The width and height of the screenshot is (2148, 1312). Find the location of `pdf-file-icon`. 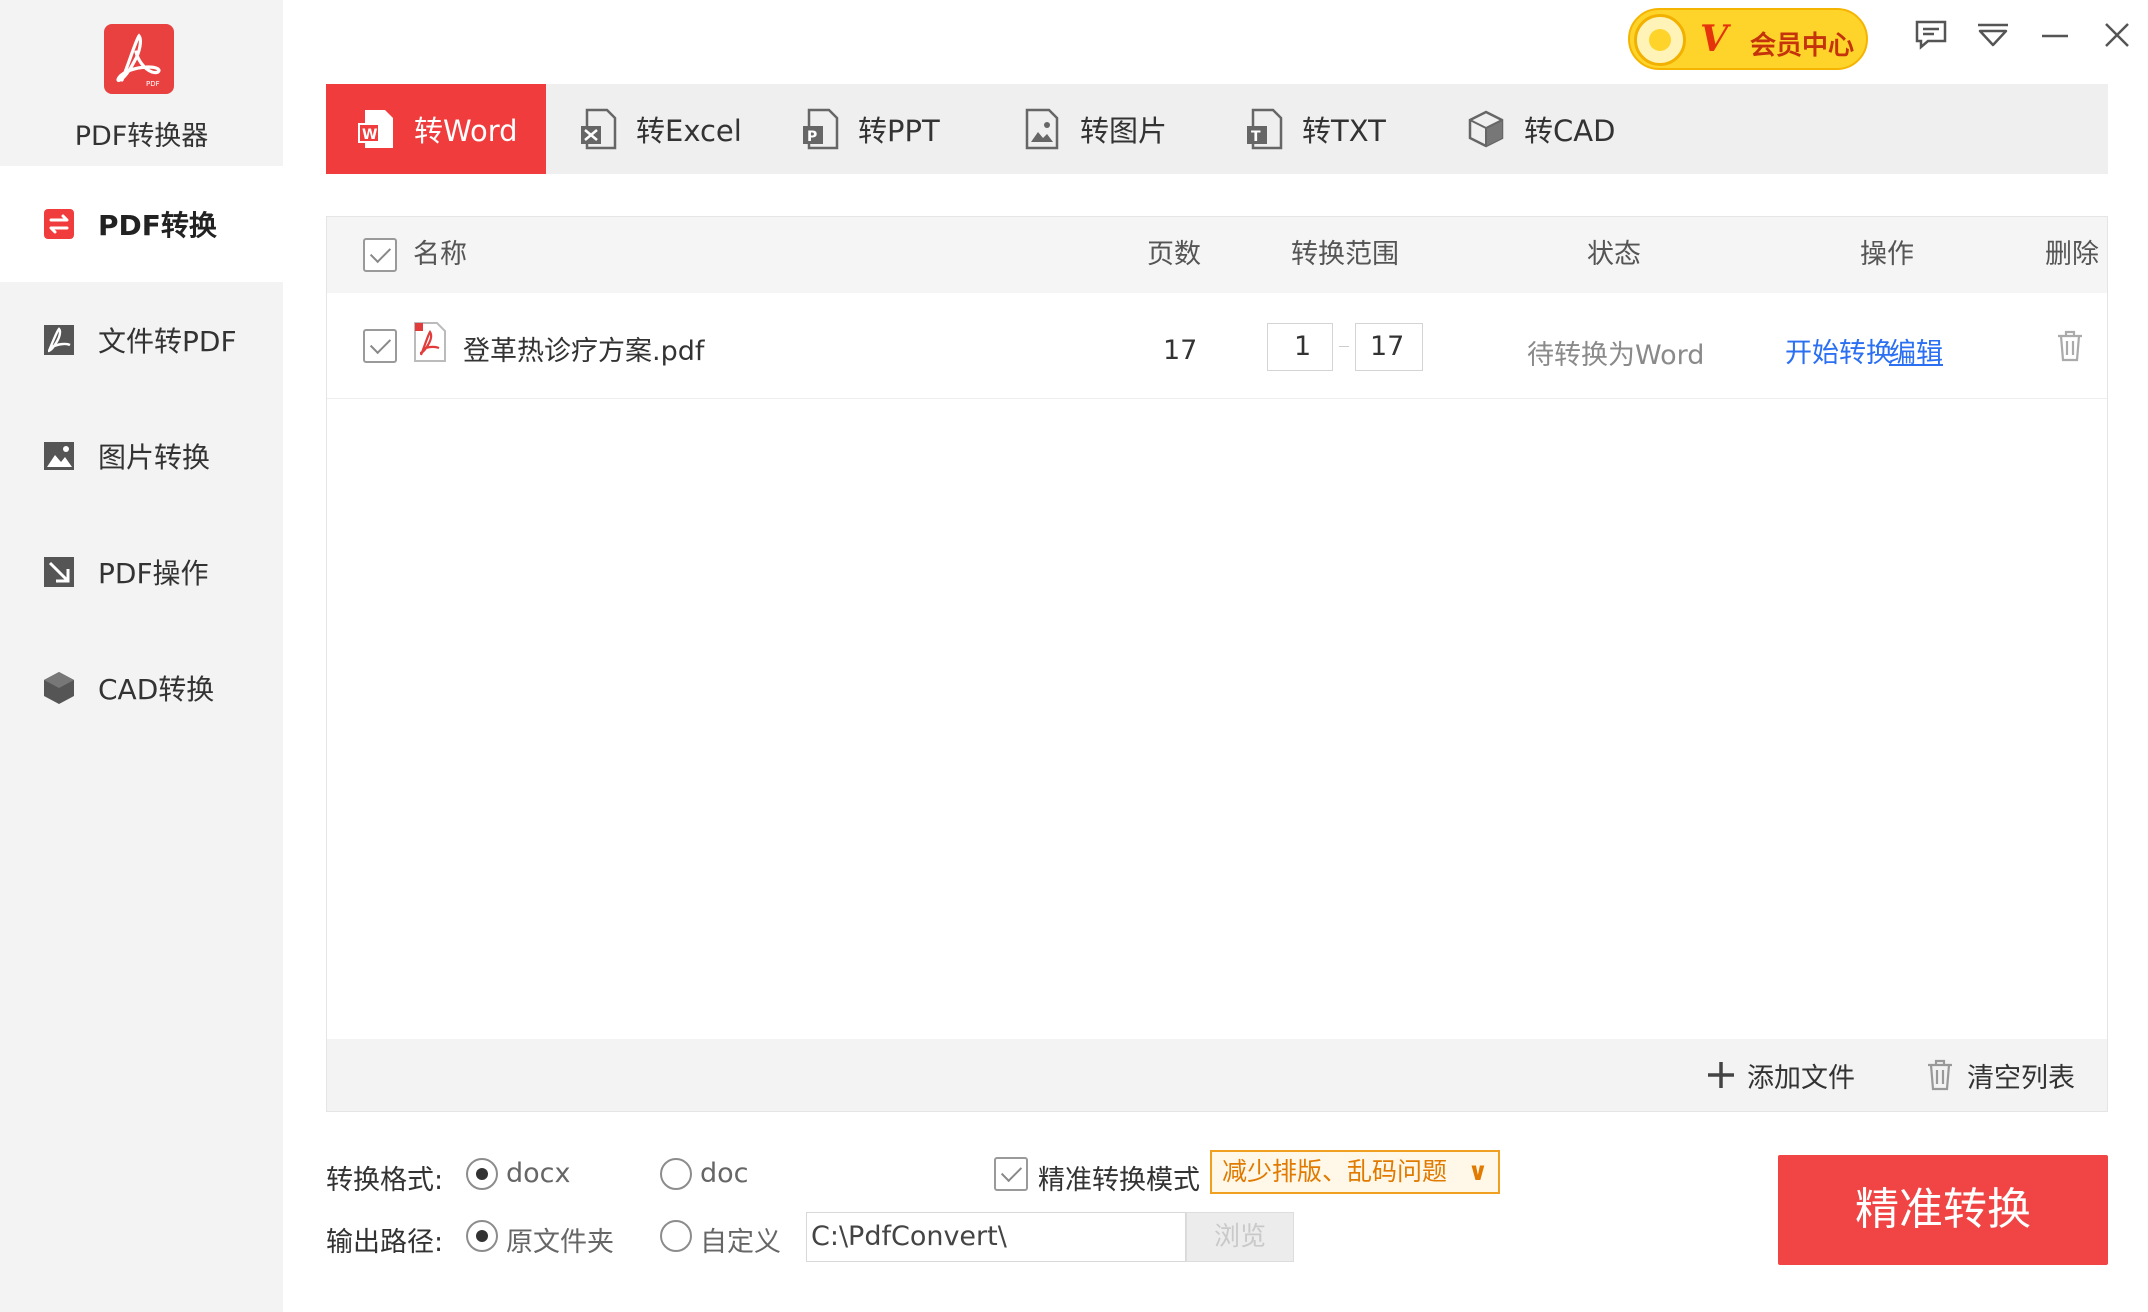

pdf-file-icon is located at coordinates (430, 344).